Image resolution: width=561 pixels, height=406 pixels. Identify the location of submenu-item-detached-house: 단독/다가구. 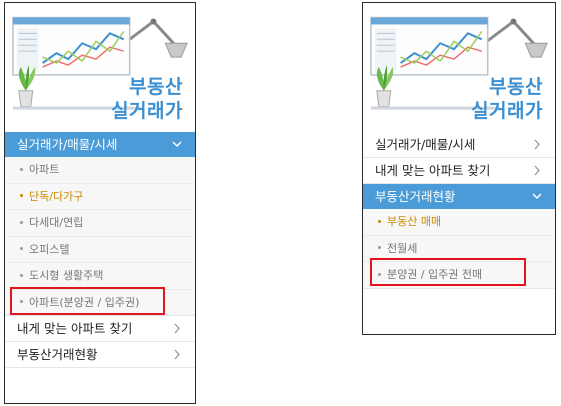
(100, 197).